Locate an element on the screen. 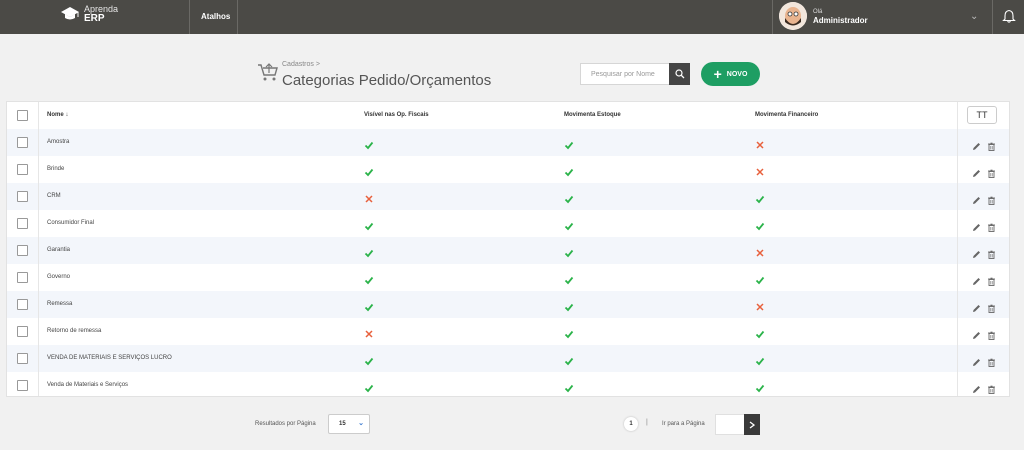  row-name: CRM is located at coordinates (54, 196).